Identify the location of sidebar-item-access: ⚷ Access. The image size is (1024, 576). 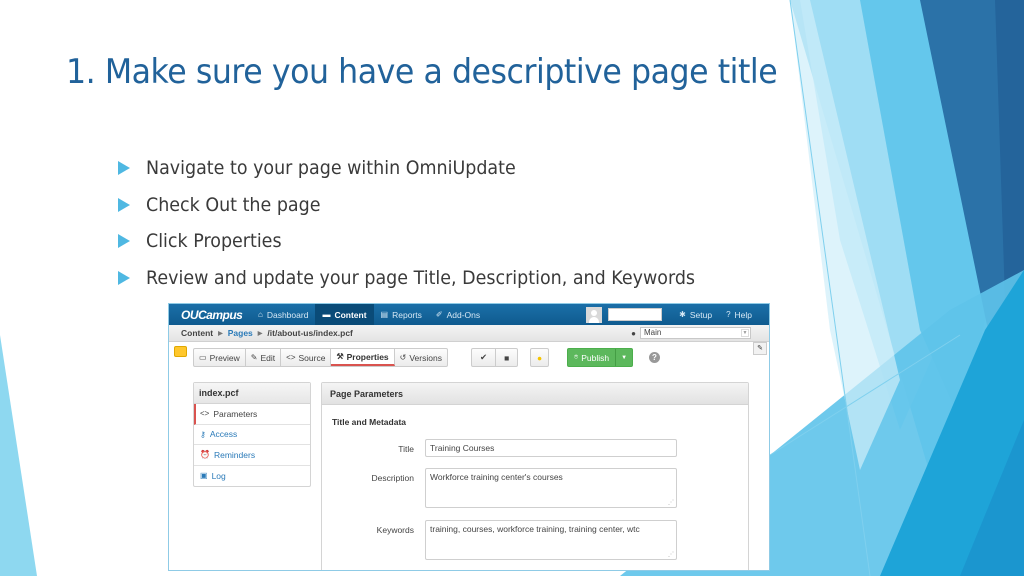
(252, 435).